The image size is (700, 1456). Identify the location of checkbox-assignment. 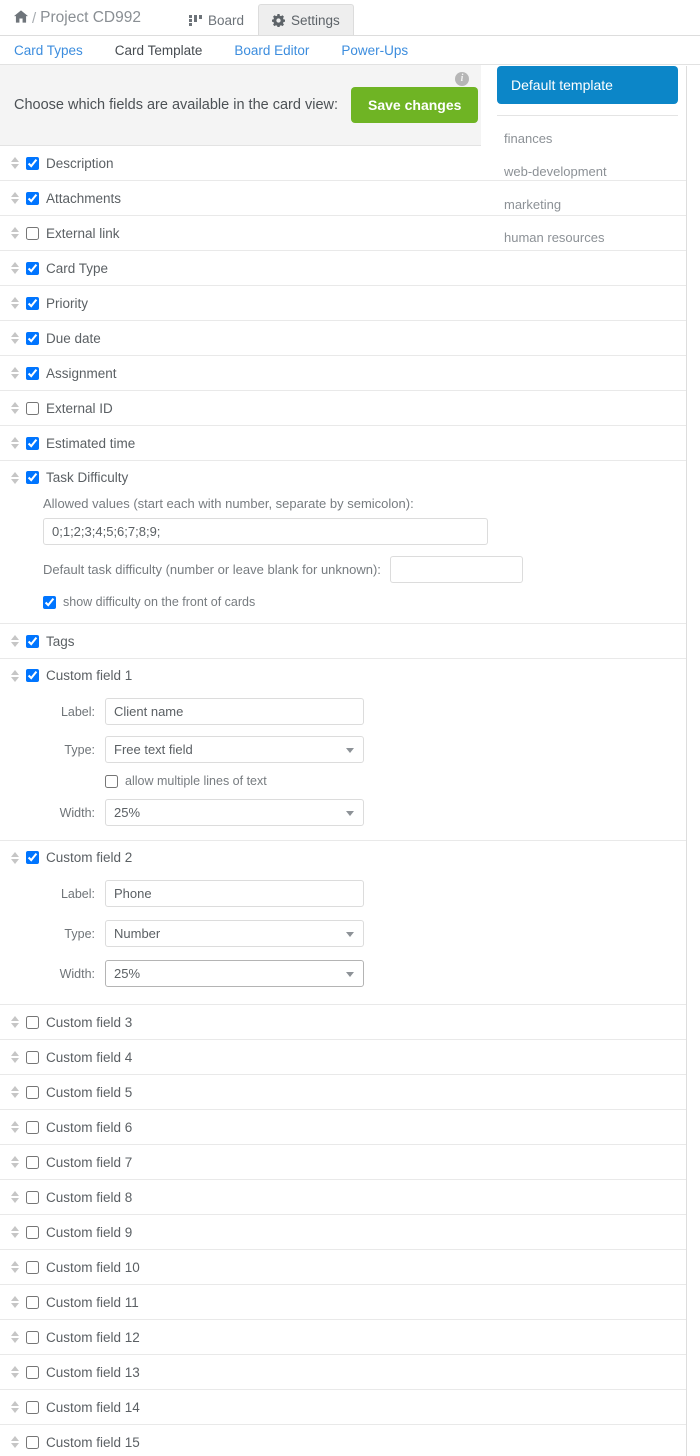
(32, 373).